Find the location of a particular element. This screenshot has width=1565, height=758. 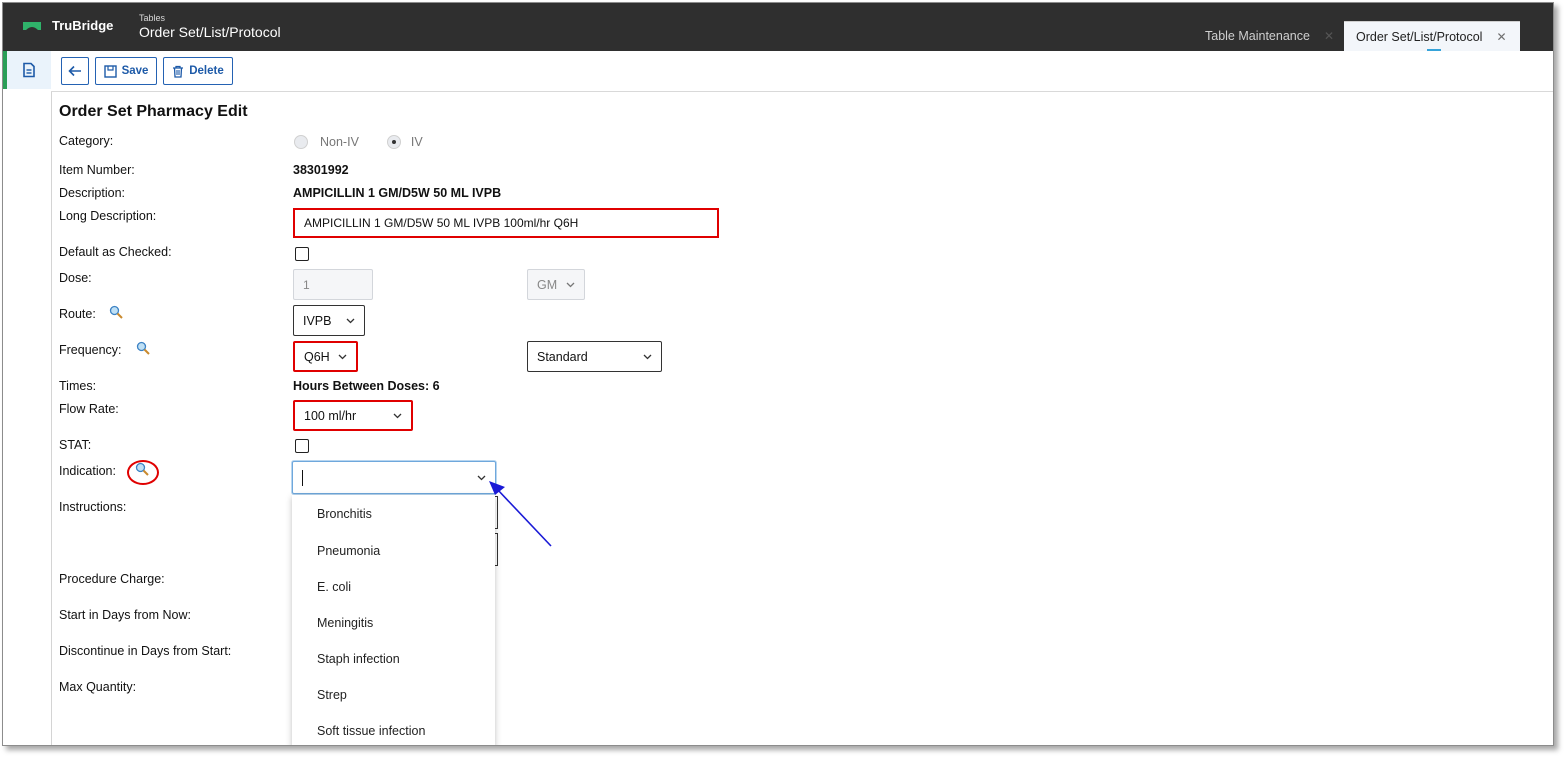

frequency-schedule-value: Standard is located at coordinates (562, 356).